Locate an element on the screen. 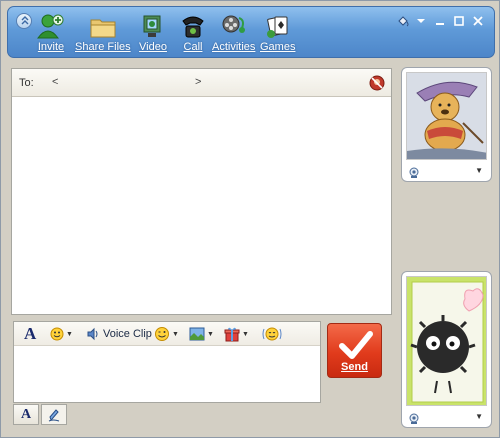 This screenshot has height=438, width=500. phone-icon is located at coordinates (193, 26).